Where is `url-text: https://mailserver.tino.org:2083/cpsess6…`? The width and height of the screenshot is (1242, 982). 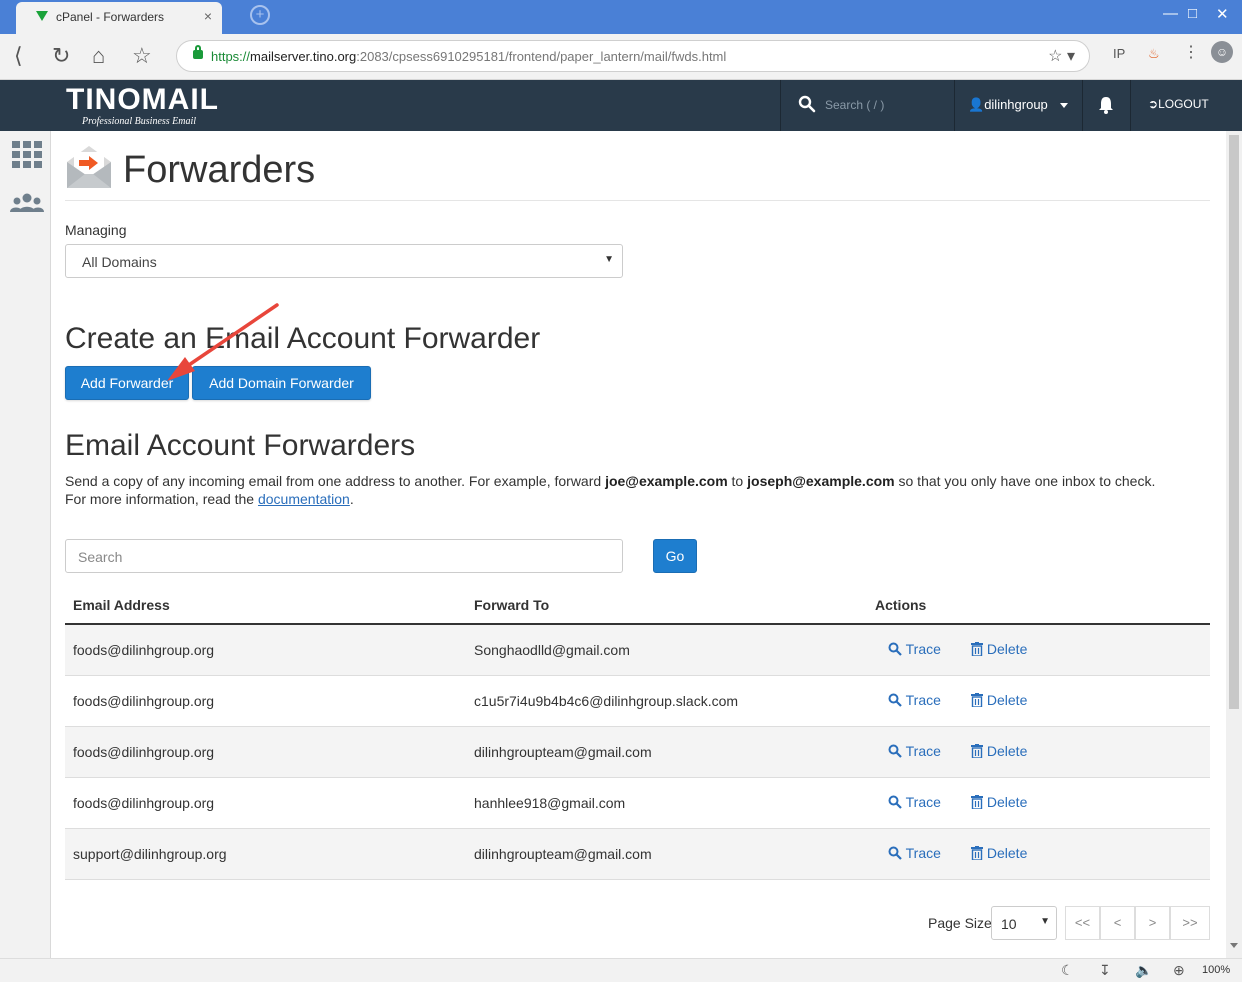 url-text: https://mailserver.tino.org:2083/cpsess6… is located at coordinates (469, 56).